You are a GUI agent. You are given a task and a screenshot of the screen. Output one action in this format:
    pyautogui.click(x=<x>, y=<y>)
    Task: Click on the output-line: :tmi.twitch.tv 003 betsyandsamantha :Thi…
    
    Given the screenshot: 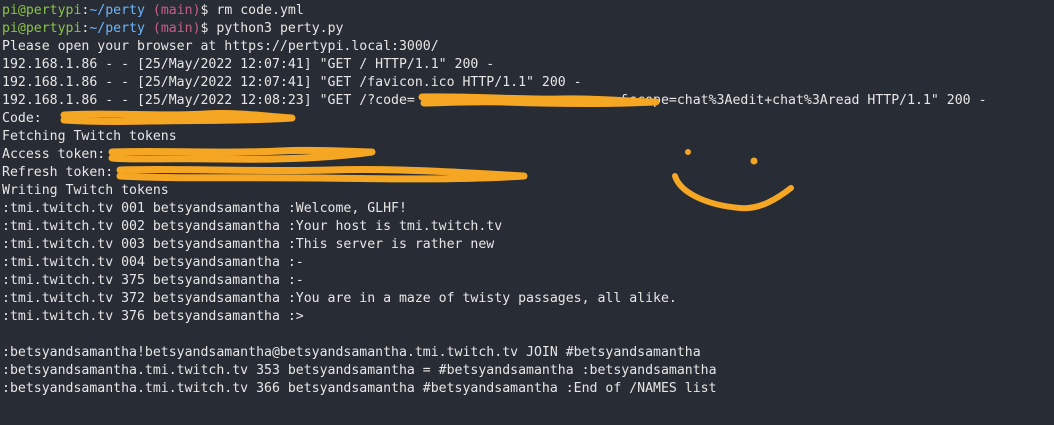 What is the action you would take?
    pyautogui.click(x=248, y=244)
    